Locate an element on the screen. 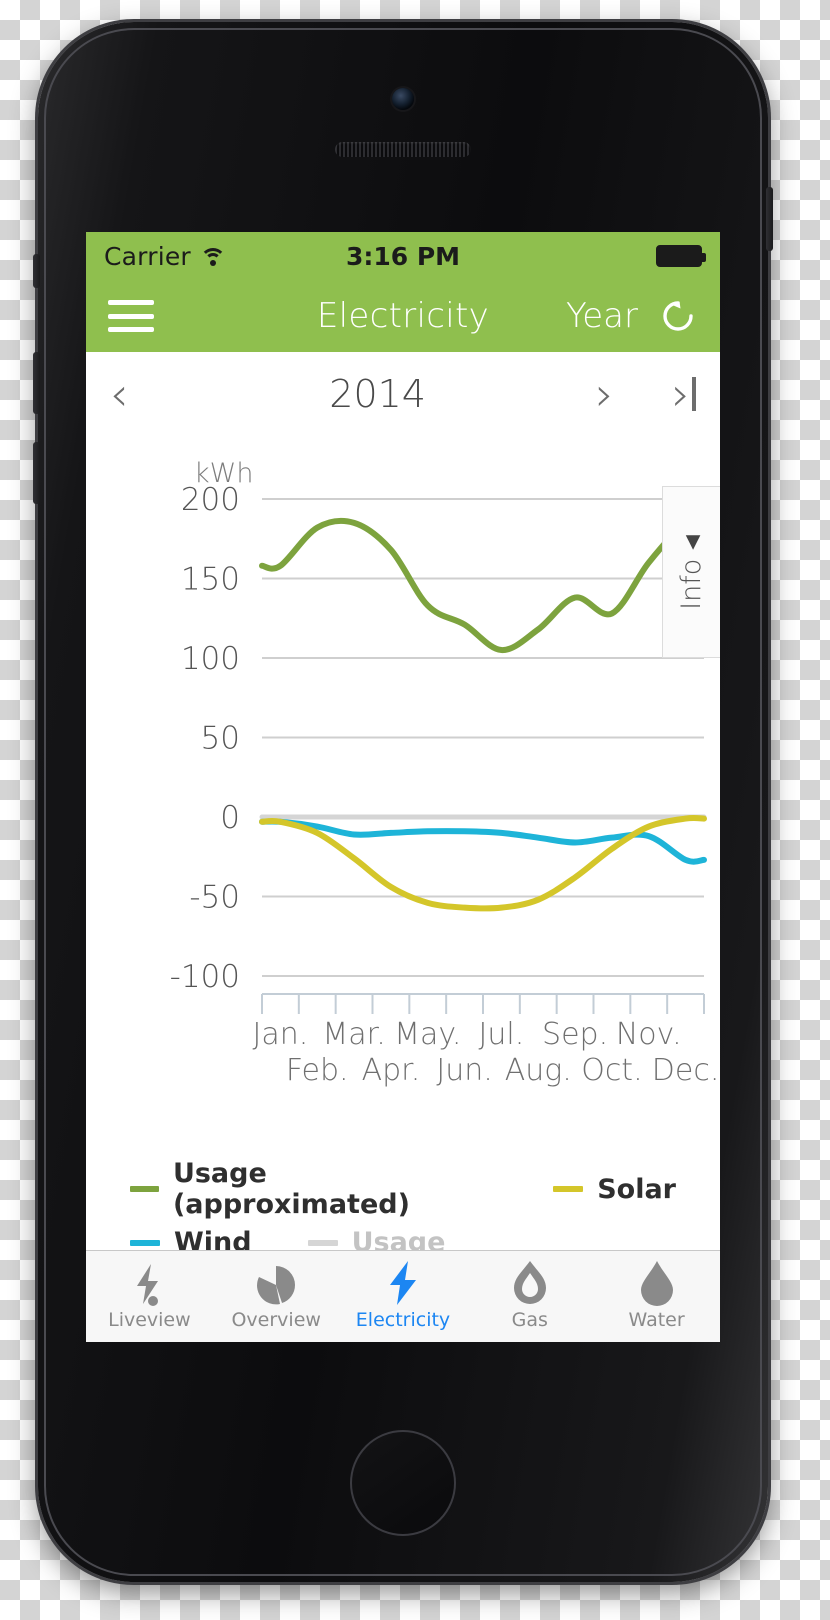 The width and height of the screenshot is (830, 1620). tab-label: Liveview is located at coordinates (149, 1320).